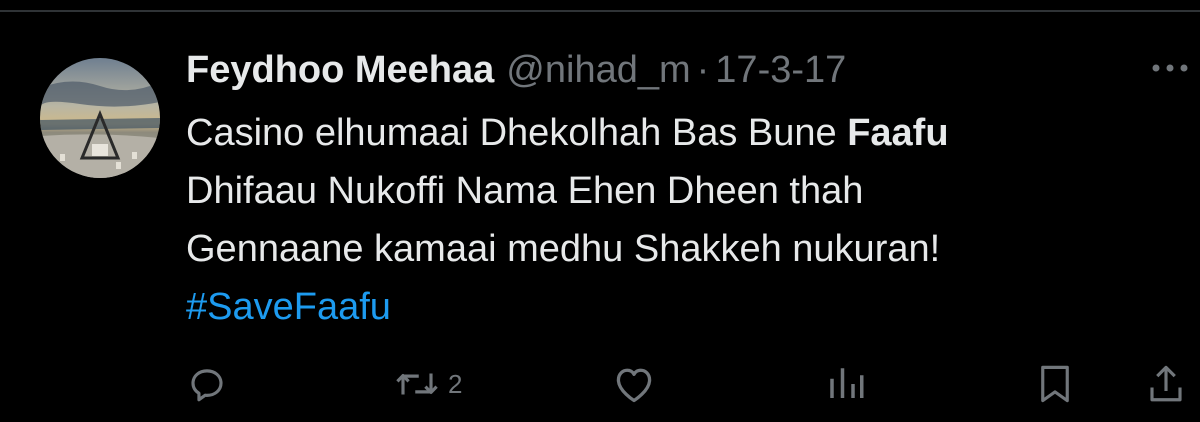 This screenshot has width=1200, height=422. What do you see at coordinates (780, 70) in the screenshot?
I see `tweet-date: 17-3-17` at bounding box center [780, 70].